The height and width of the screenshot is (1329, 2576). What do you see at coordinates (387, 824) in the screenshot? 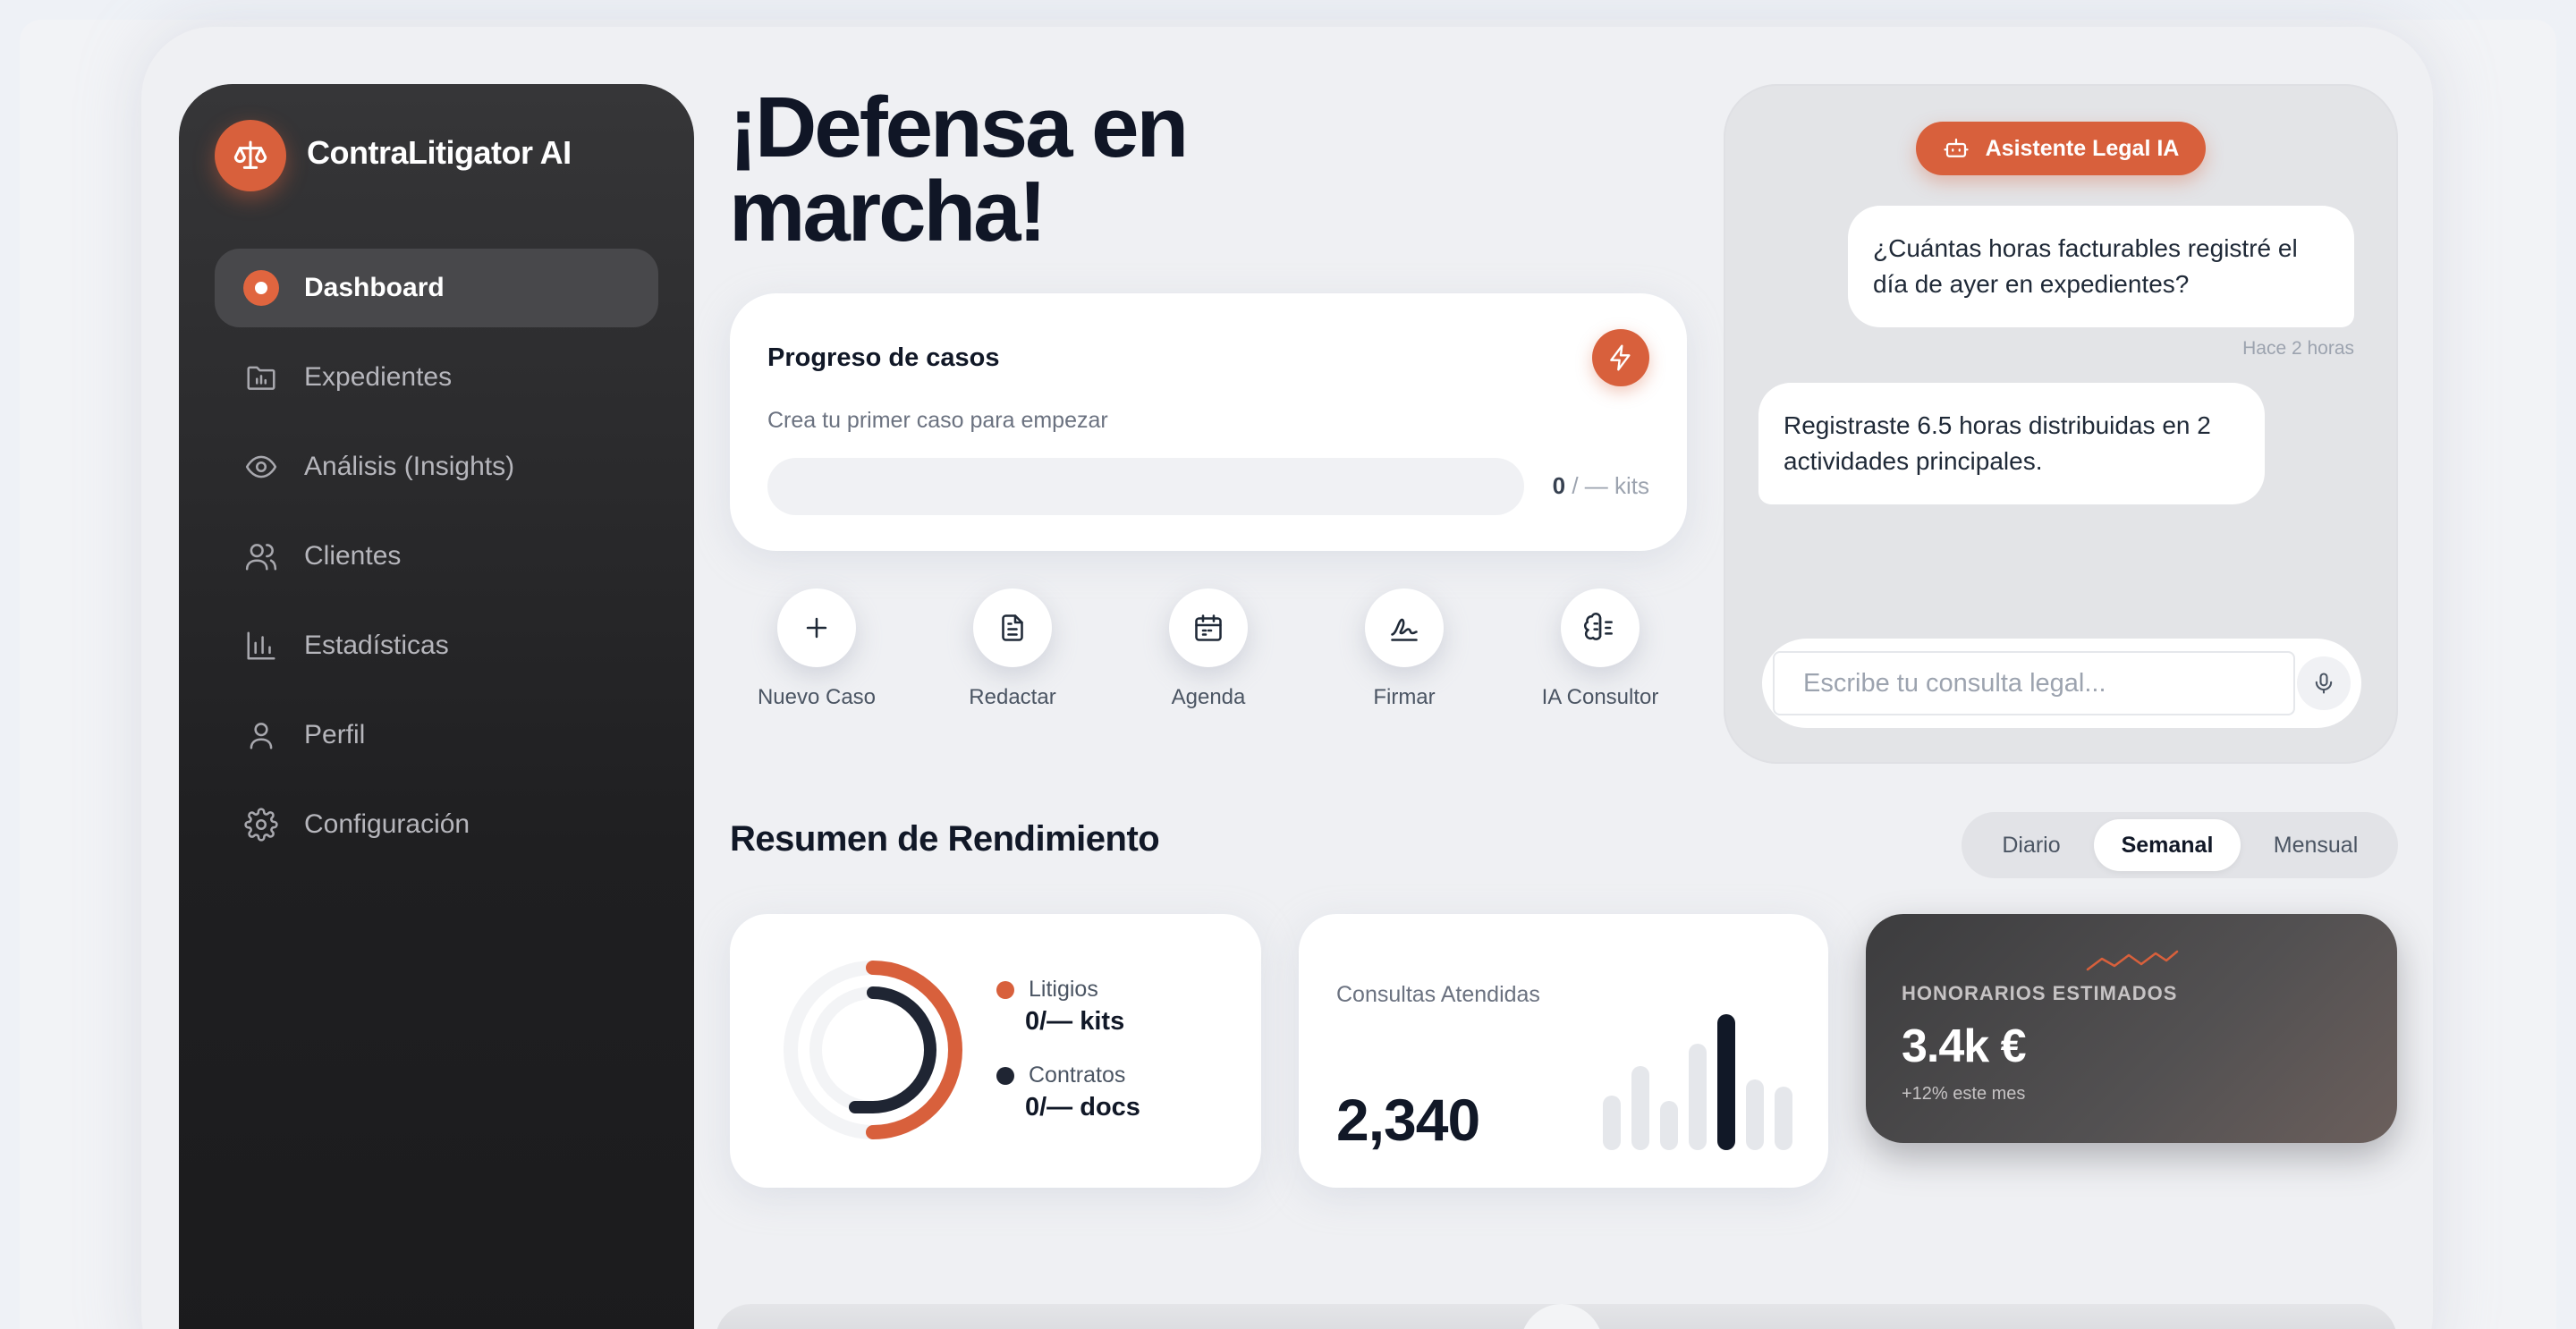
I see `sidebar-item-label: Configuración` at bounding box center [387, 824].